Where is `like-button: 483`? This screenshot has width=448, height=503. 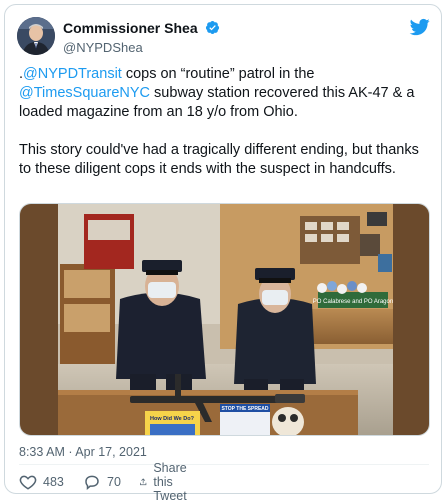
like-button: 483 is located at coordinates (41, 482).